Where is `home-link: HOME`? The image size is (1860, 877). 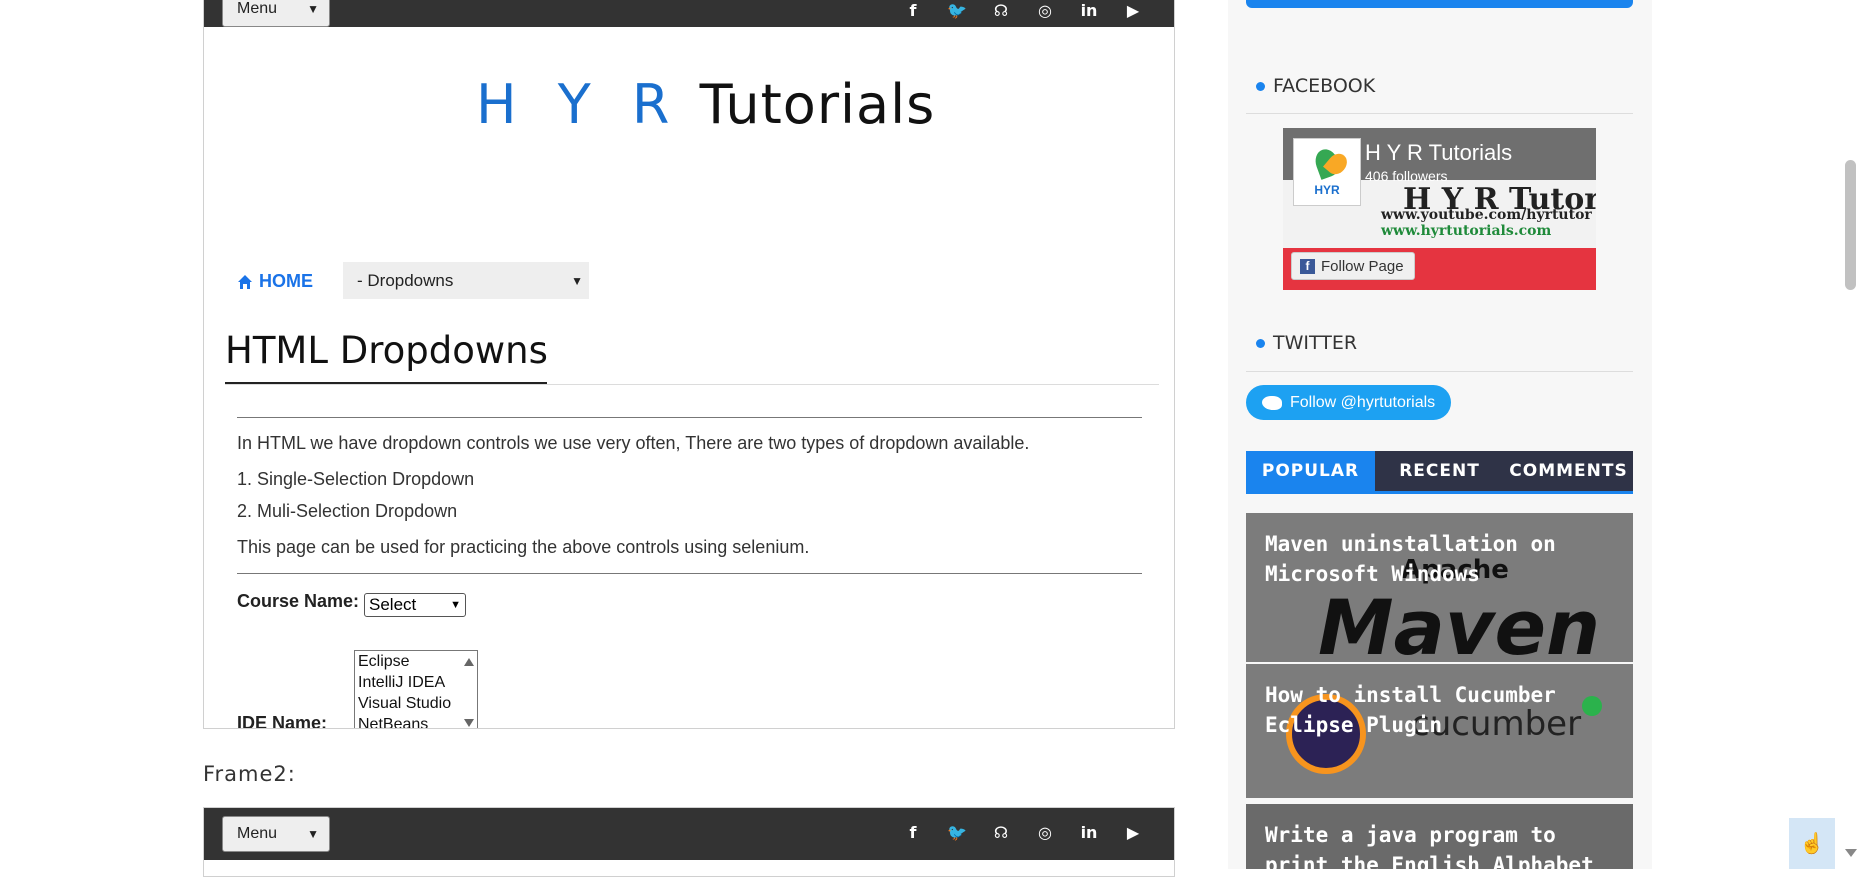 home-link: HOME is located at coordinates (275, 281).